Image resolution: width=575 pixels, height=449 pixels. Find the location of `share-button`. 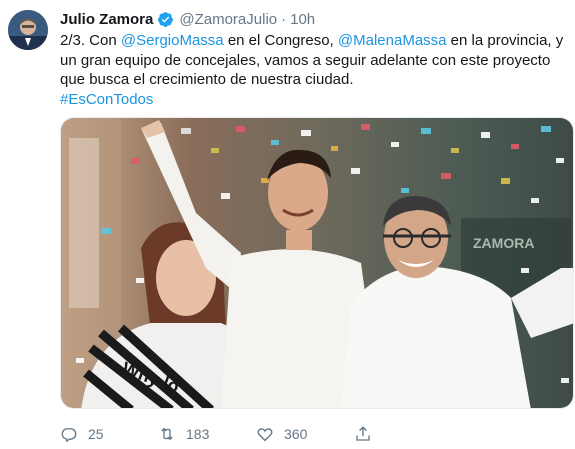

share-button is located at coordinates (368, 434).